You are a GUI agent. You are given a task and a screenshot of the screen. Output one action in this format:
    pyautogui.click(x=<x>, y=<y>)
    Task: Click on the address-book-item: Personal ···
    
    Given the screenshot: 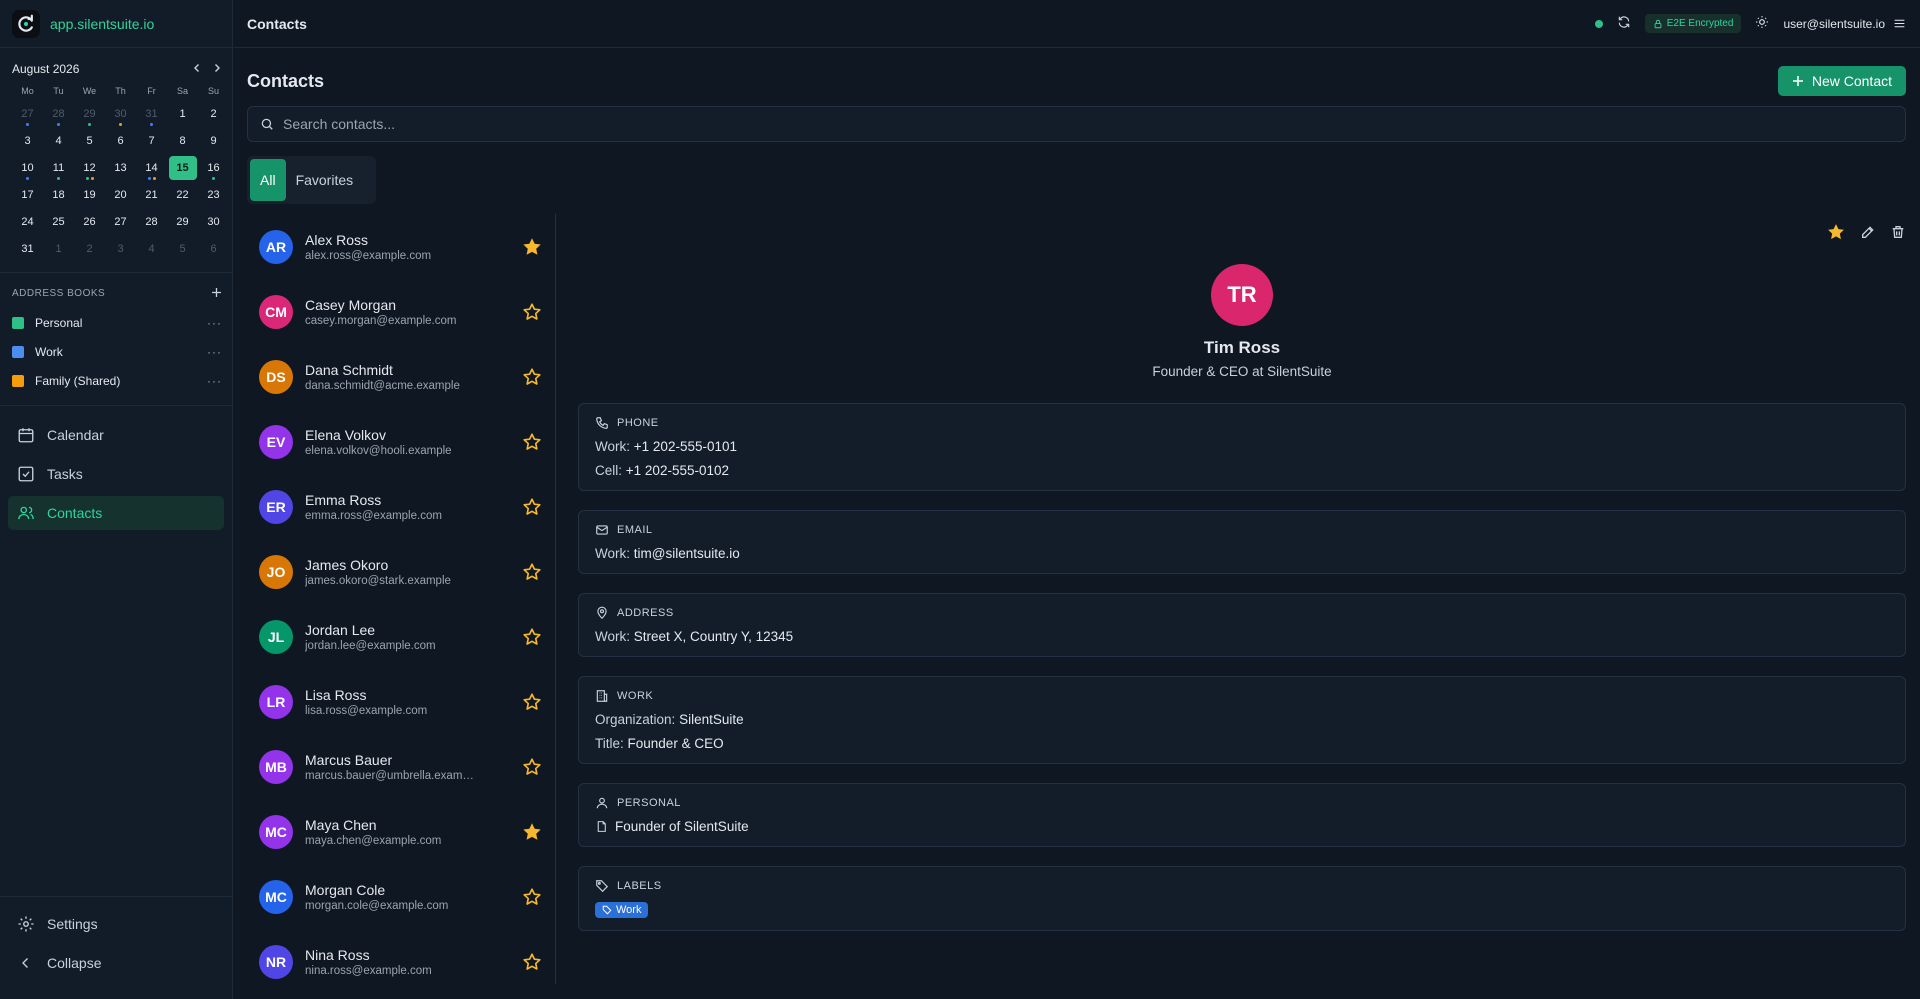 What is the action you would take?
    pyautogui.click(x=117, y=322)
    